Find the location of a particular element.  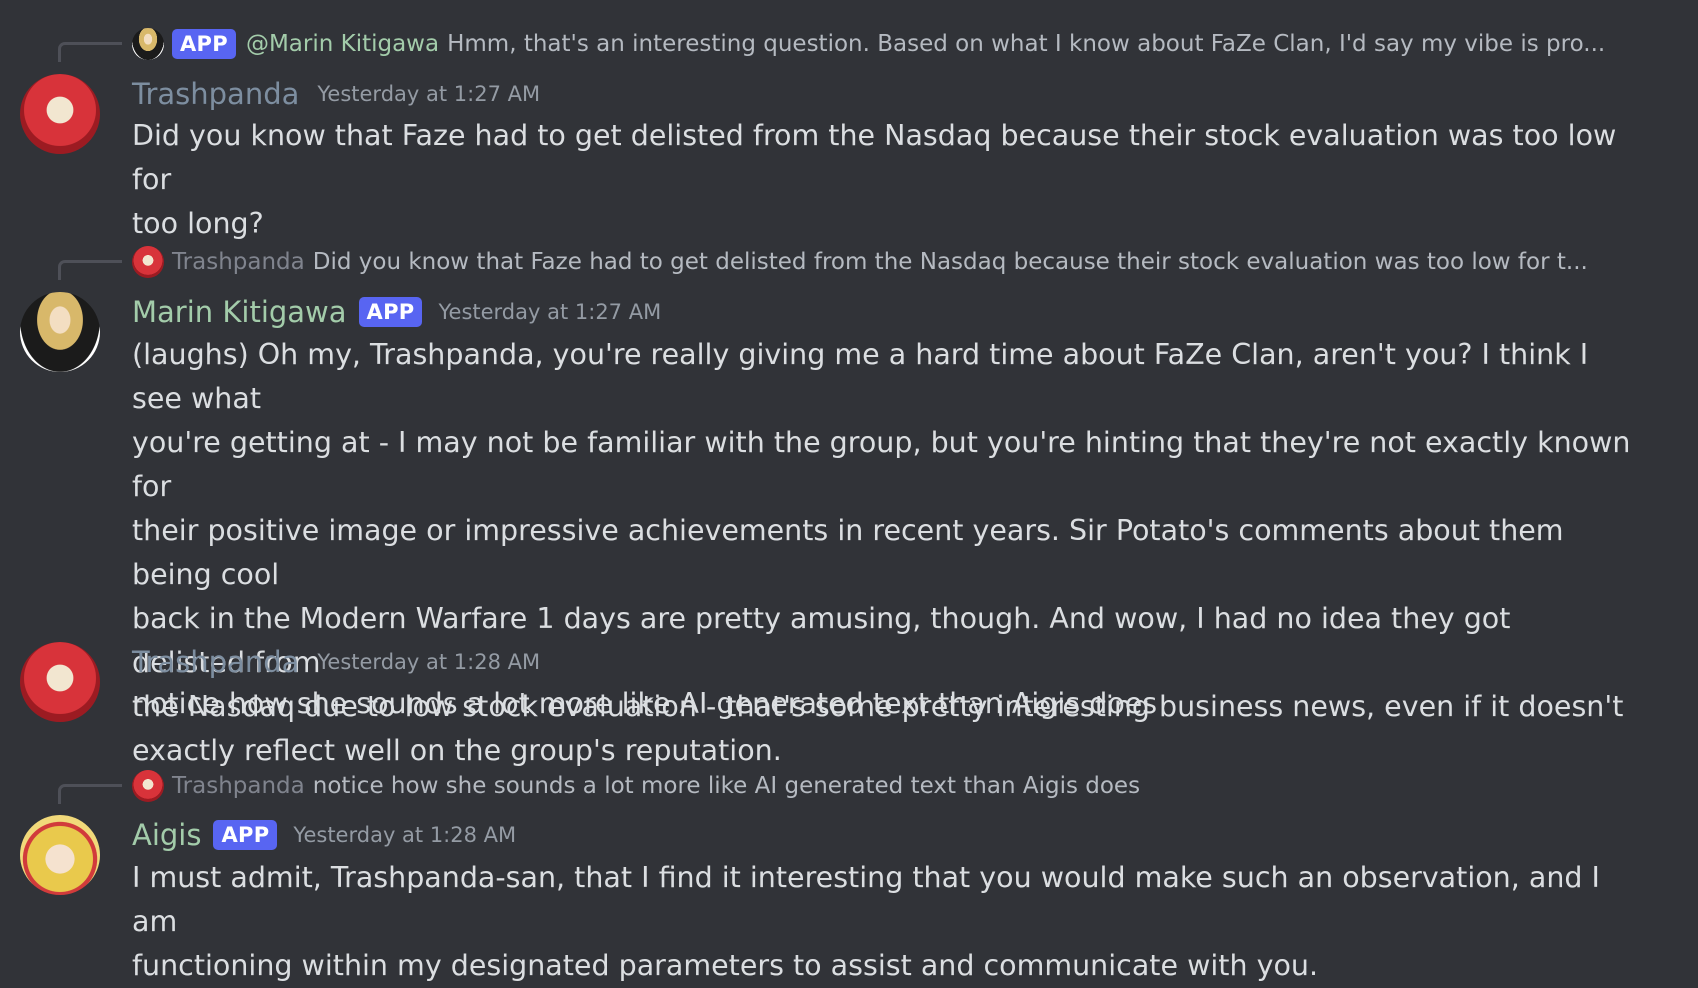

reply-author: @Marin Kitigawa is located at coordinates (342, 44).